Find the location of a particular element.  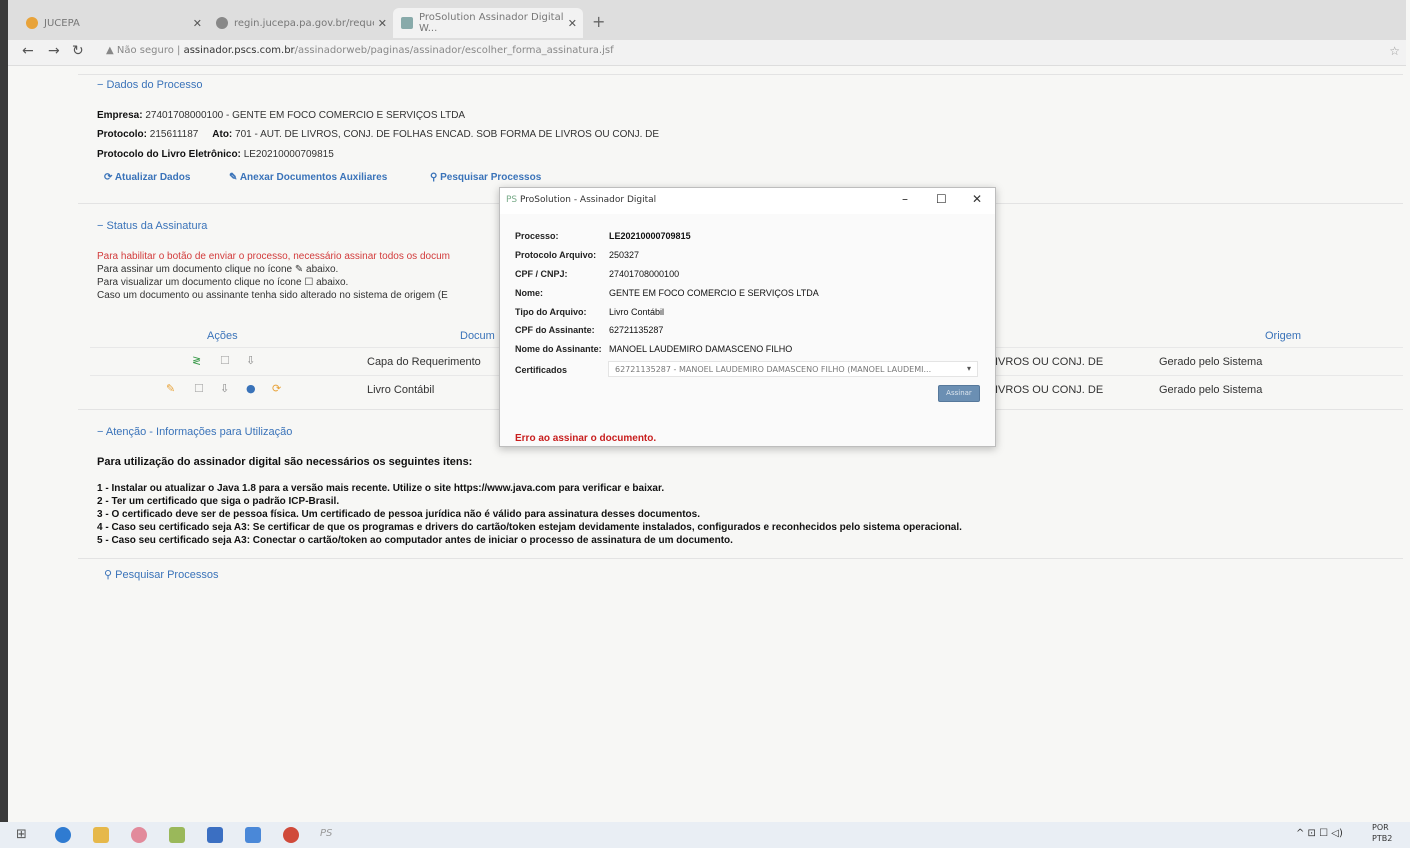

field-label: Protocolo Arquivo: is located at coordinates (556, 255).